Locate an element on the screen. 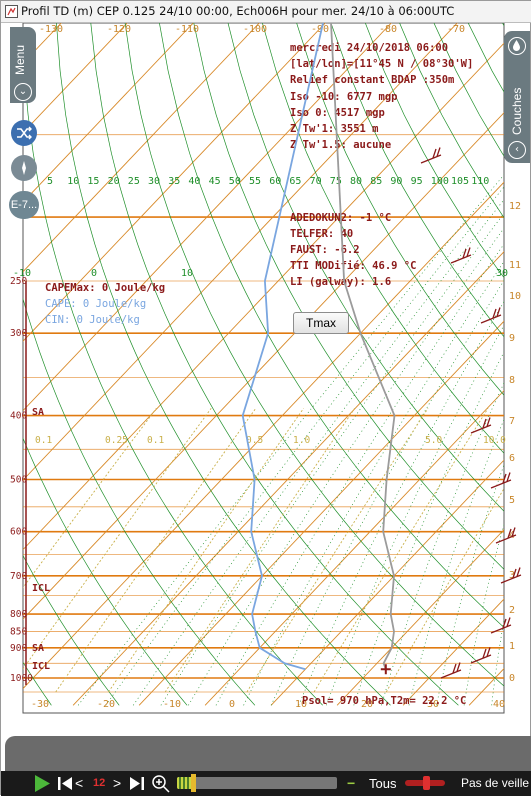  play-icon is located at coordinates (42, 783).